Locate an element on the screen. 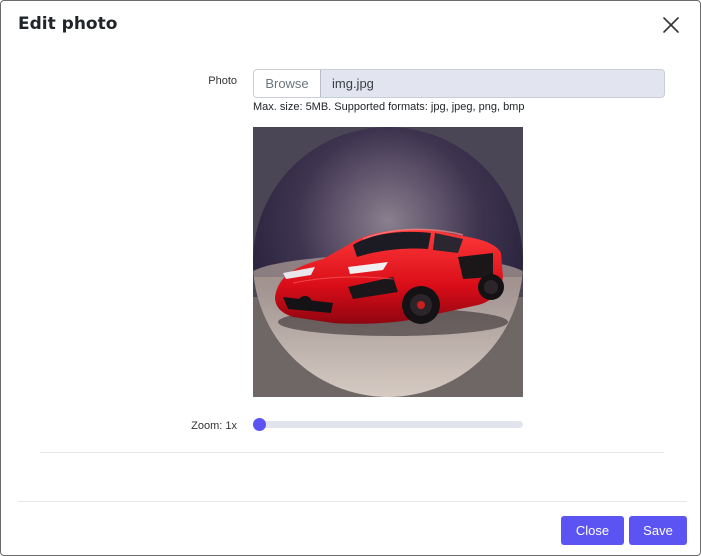 This screenshot has width=701, height=556. save-button: Save is located at coordinates (658, 530).